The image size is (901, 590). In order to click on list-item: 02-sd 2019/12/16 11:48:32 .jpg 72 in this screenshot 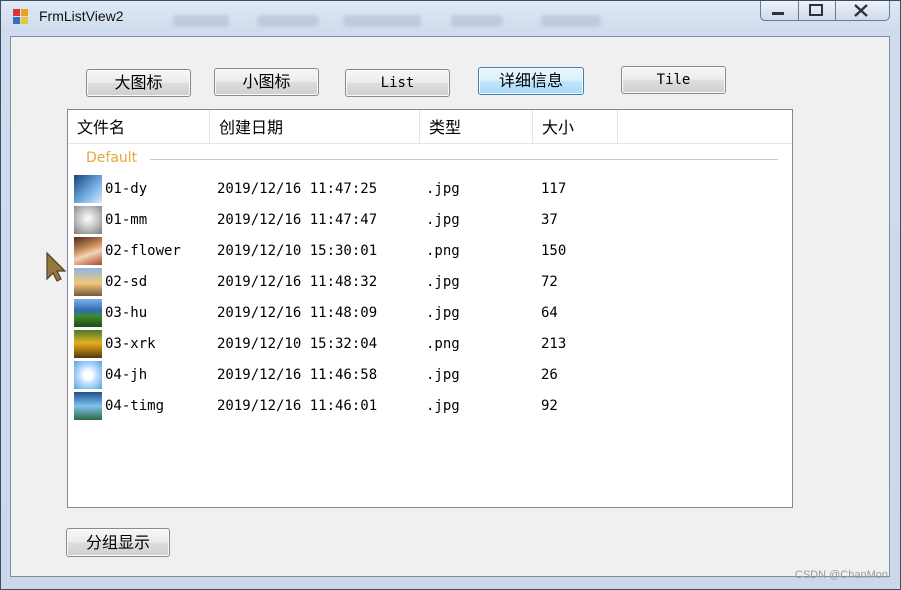, I will do `click(424, 282)`.